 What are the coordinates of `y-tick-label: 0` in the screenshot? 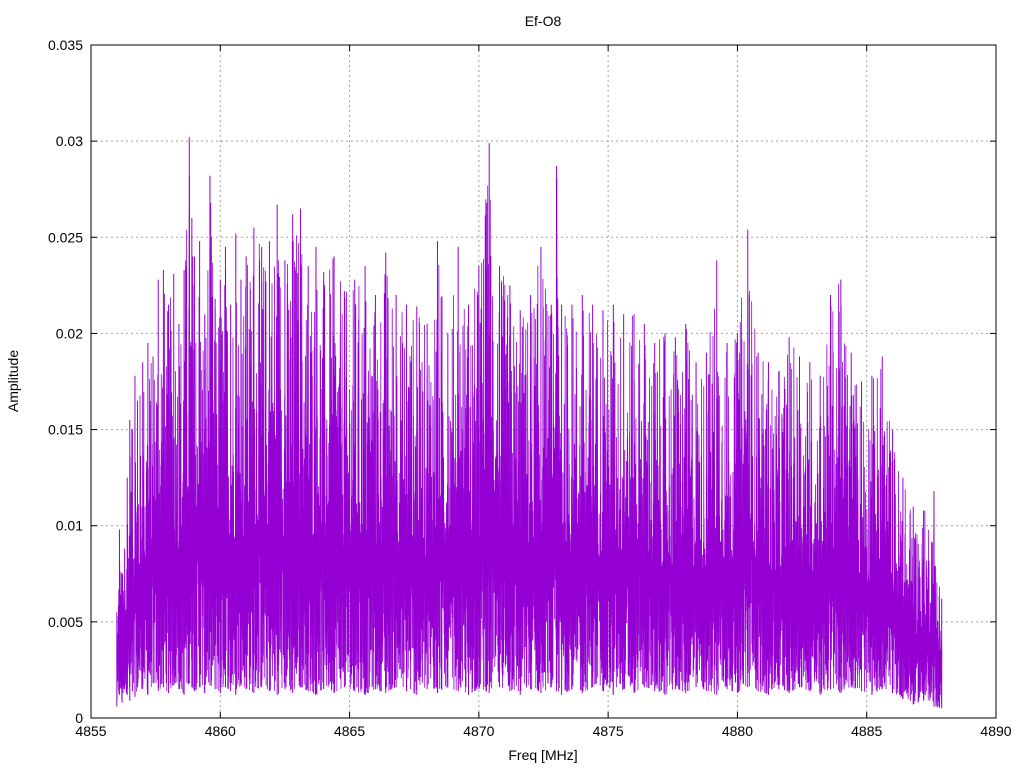 It's located at (79, 718).